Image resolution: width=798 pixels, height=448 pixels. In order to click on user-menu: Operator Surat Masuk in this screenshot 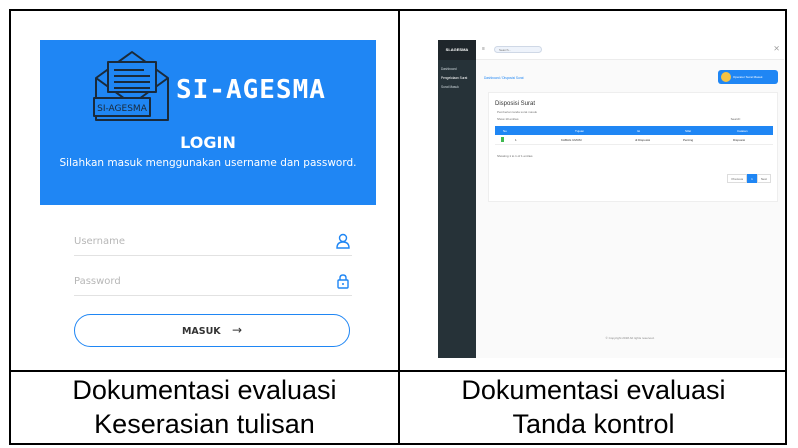, I will do `click(748, 77)`.